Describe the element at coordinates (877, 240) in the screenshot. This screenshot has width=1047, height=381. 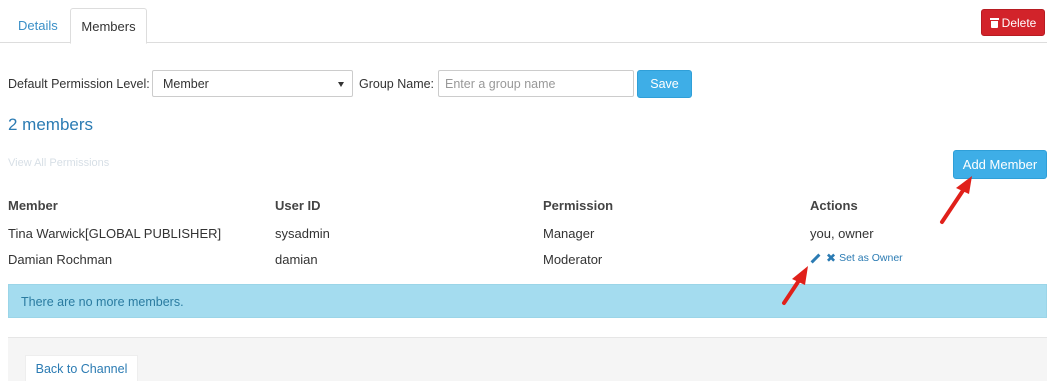
I see `annotation-arrows` at that location.